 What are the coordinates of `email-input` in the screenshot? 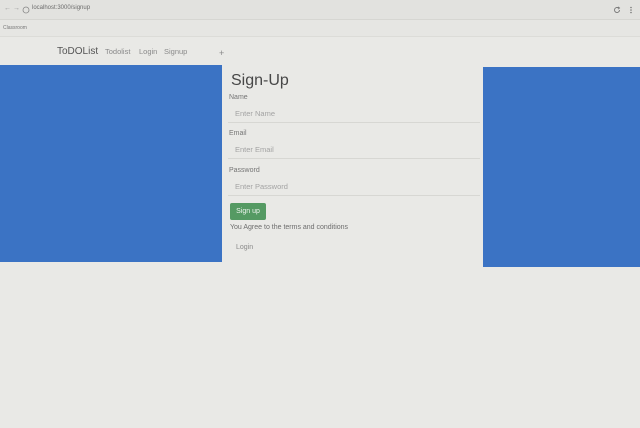 It's located at (354, 149).